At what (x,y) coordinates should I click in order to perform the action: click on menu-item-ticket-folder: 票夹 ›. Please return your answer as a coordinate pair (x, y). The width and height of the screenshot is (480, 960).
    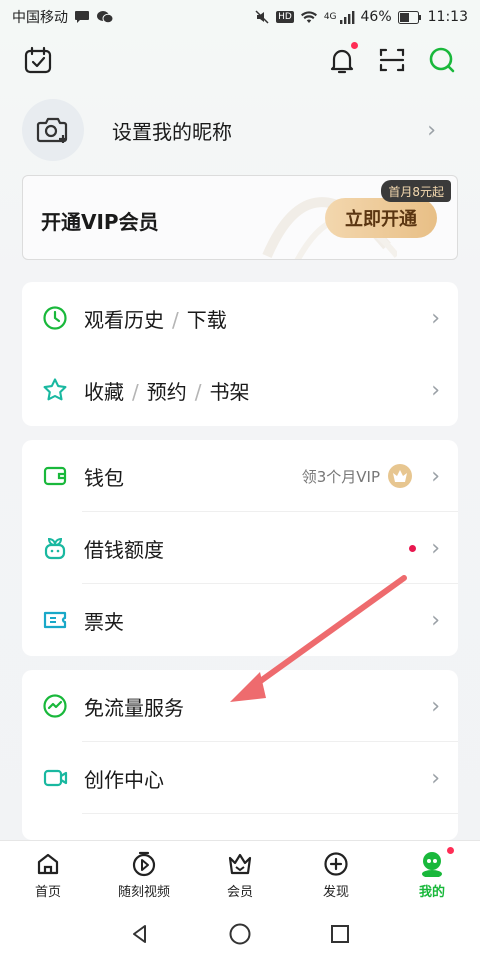
    Looking at the image, I should click on (240, 620).